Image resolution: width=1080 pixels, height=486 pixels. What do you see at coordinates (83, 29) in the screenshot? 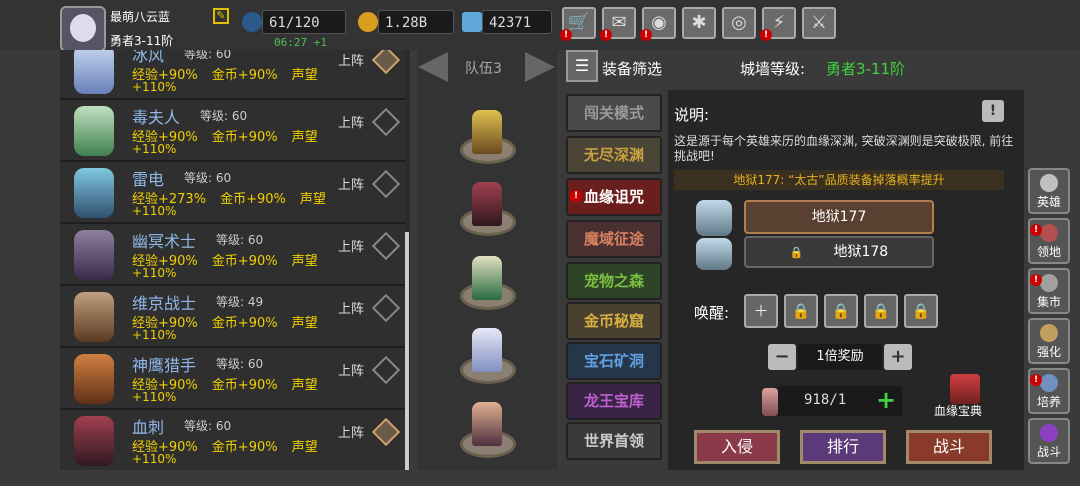
I see `player-avatar` at bounding box center [83, 29].